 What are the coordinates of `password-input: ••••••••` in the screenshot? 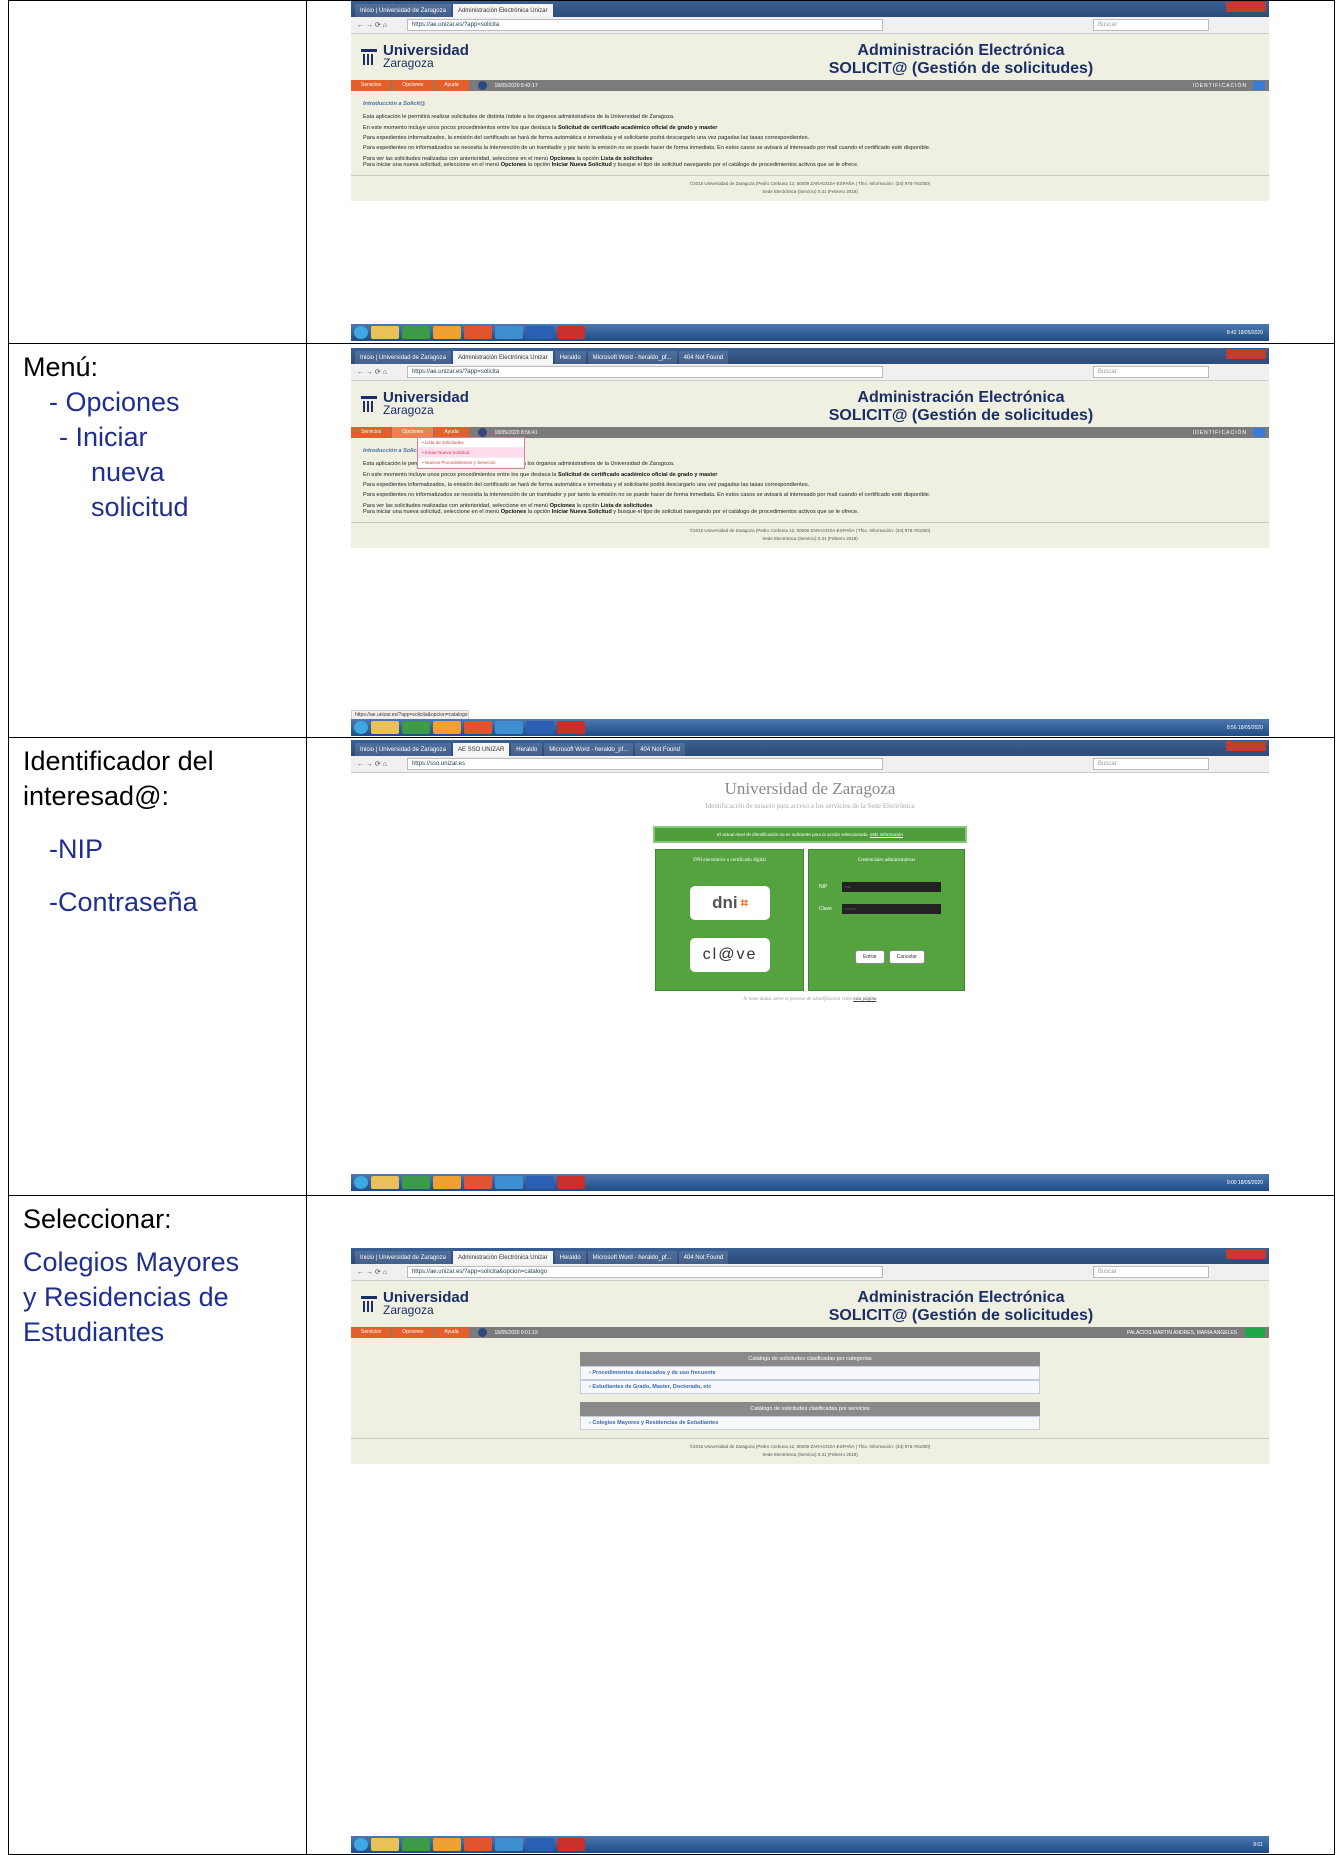 It's located at (891, 909).